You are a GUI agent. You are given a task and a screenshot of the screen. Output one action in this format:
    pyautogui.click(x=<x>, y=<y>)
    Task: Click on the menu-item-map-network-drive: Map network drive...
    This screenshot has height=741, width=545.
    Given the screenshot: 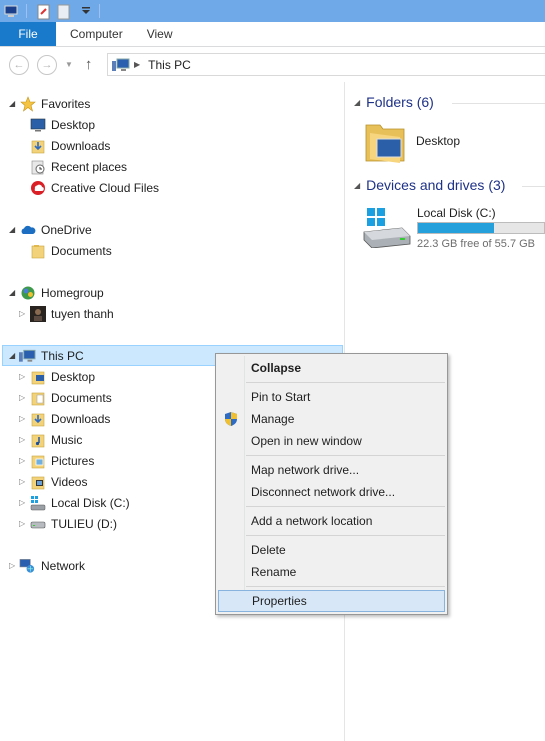 What is the action you would take?
    pyautogui.click(x=331, y=470)
    